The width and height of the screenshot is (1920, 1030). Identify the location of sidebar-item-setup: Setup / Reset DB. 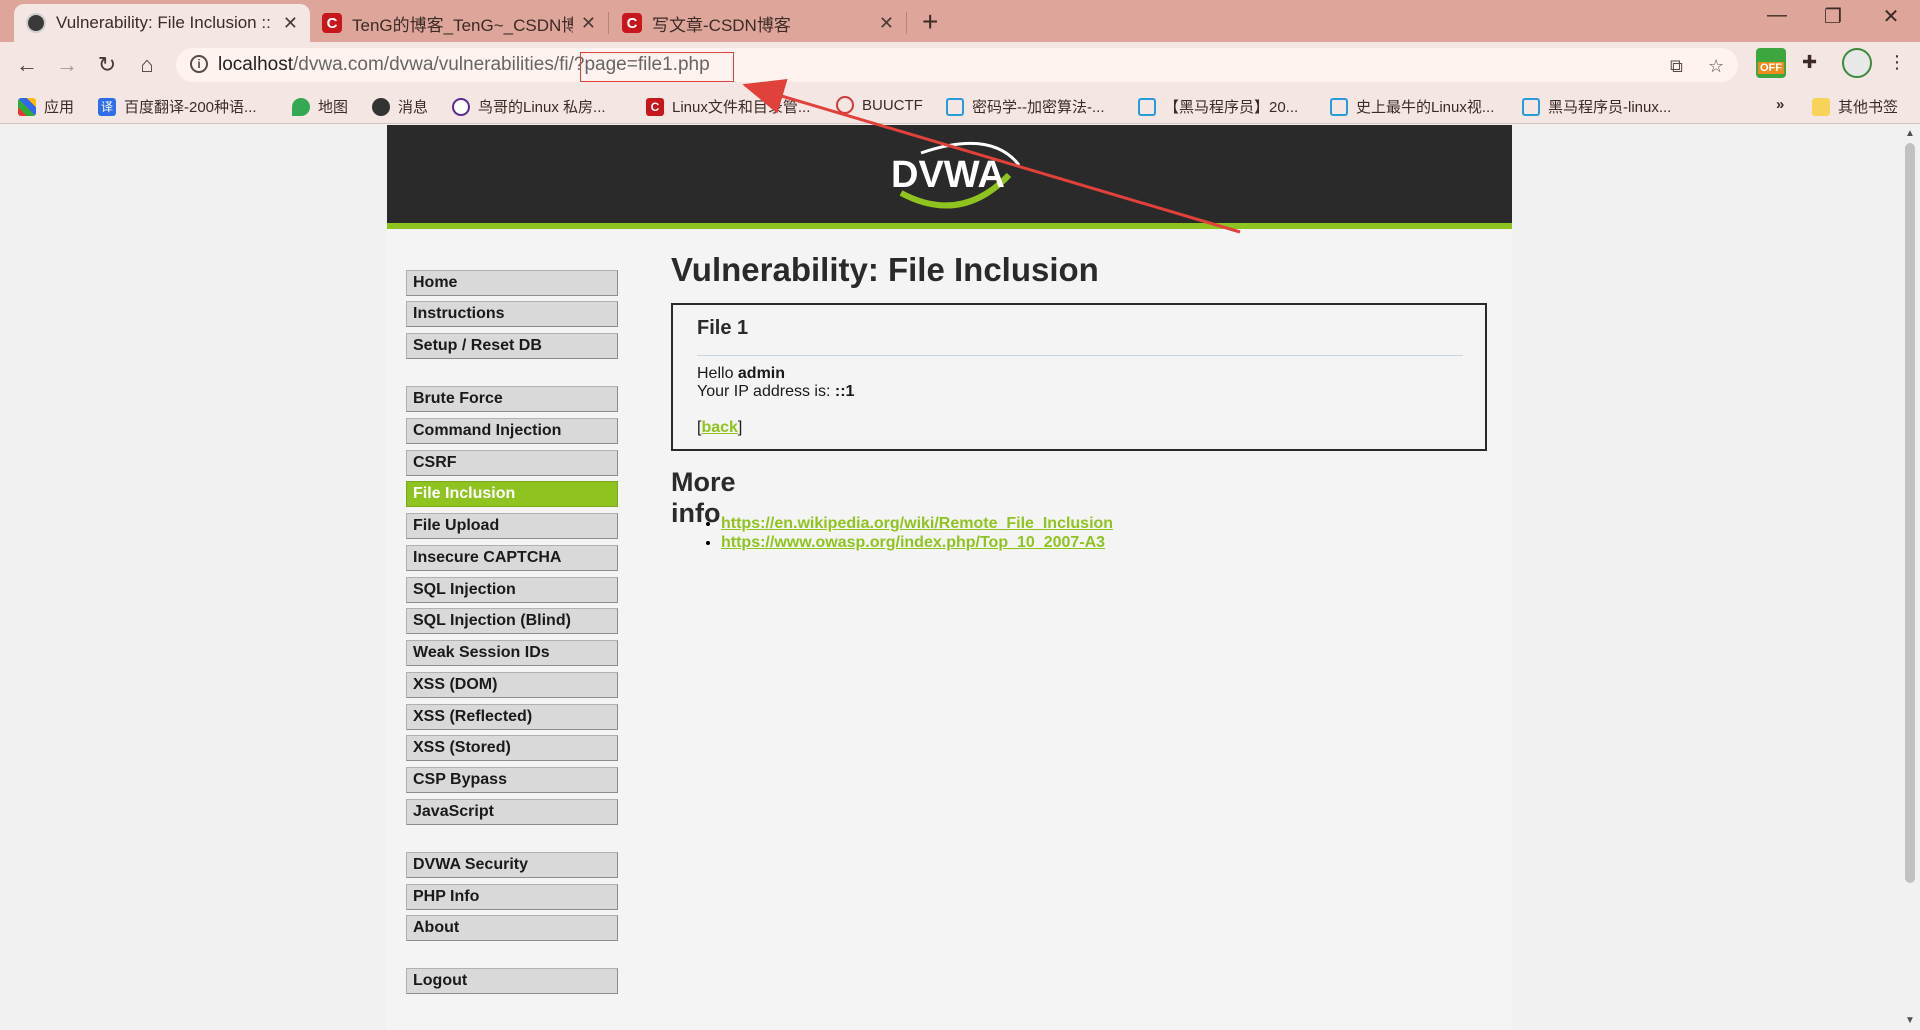
(512, 346).